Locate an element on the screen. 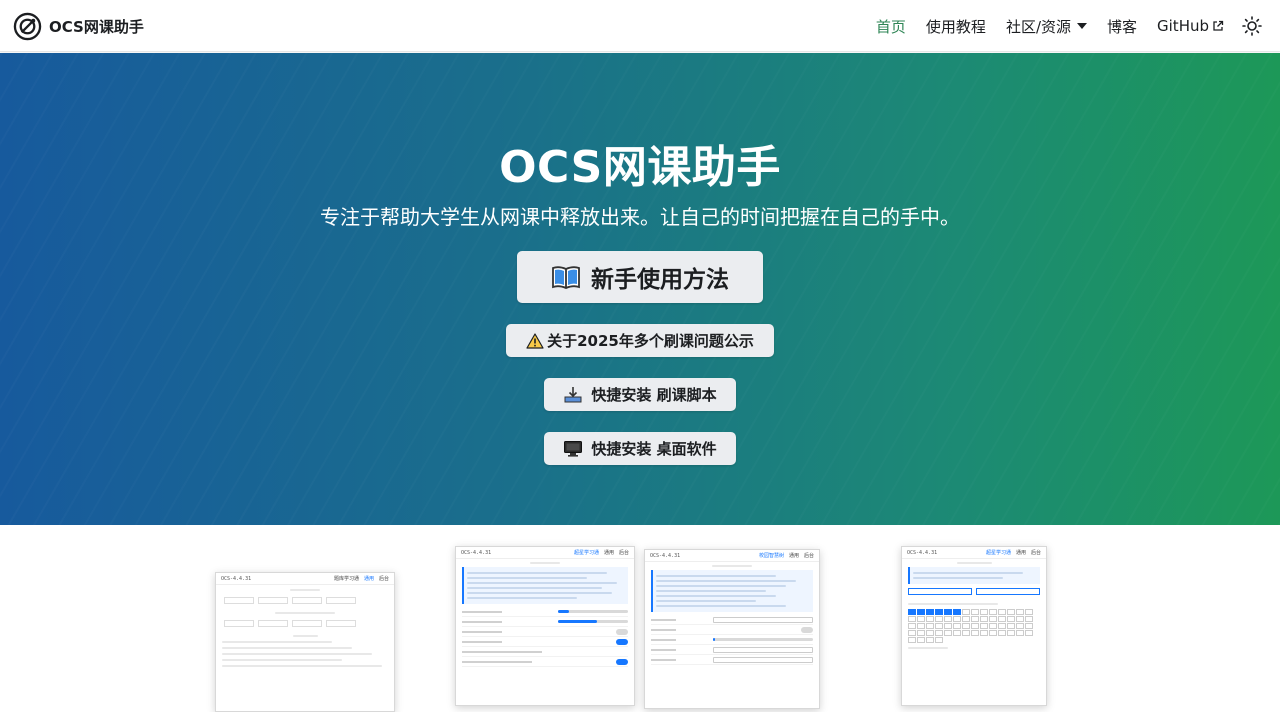 The width and height of the screenshot is (1280, 712). sun-icon is located at coordinates (1252, 26).